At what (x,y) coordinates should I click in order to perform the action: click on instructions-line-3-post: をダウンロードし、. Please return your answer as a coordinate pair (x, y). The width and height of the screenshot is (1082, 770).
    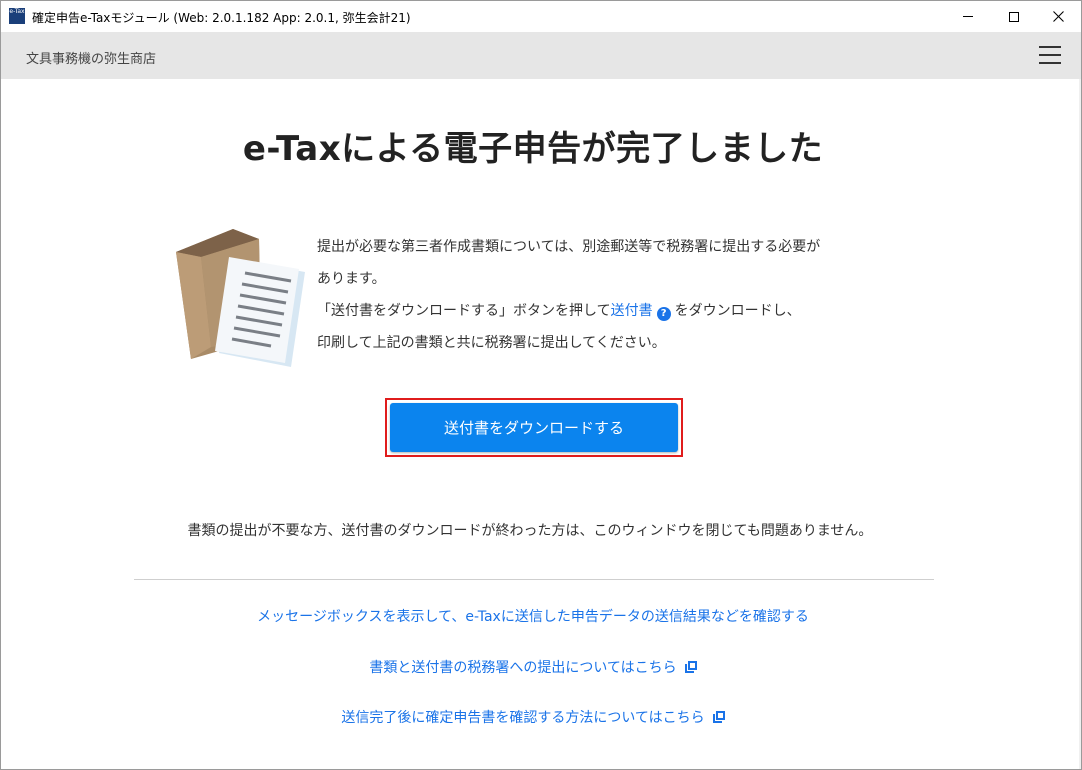
    Looking at the image, I should click on (737, 311).